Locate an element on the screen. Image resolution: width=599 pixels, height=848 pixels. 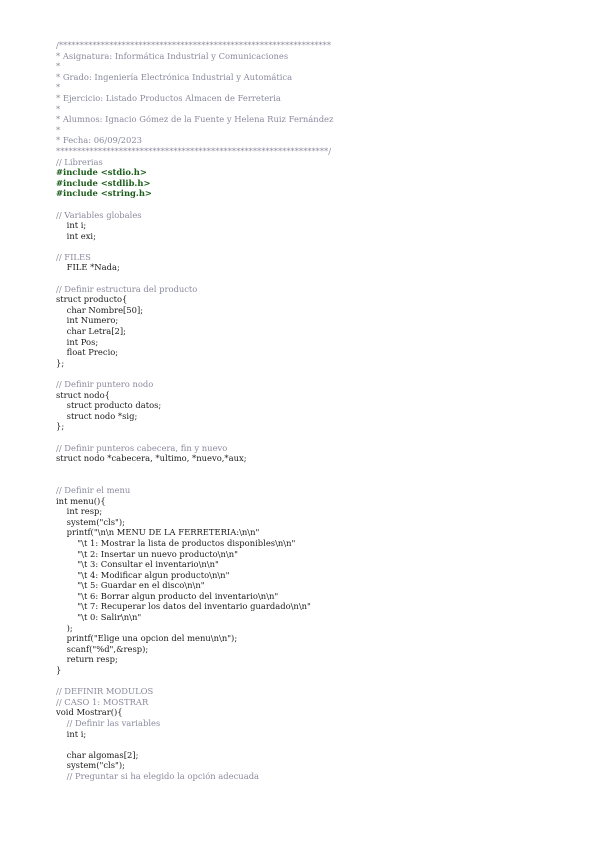
code-line: * Fecha: 06/09/2023 is located at coordinates (99, 140).